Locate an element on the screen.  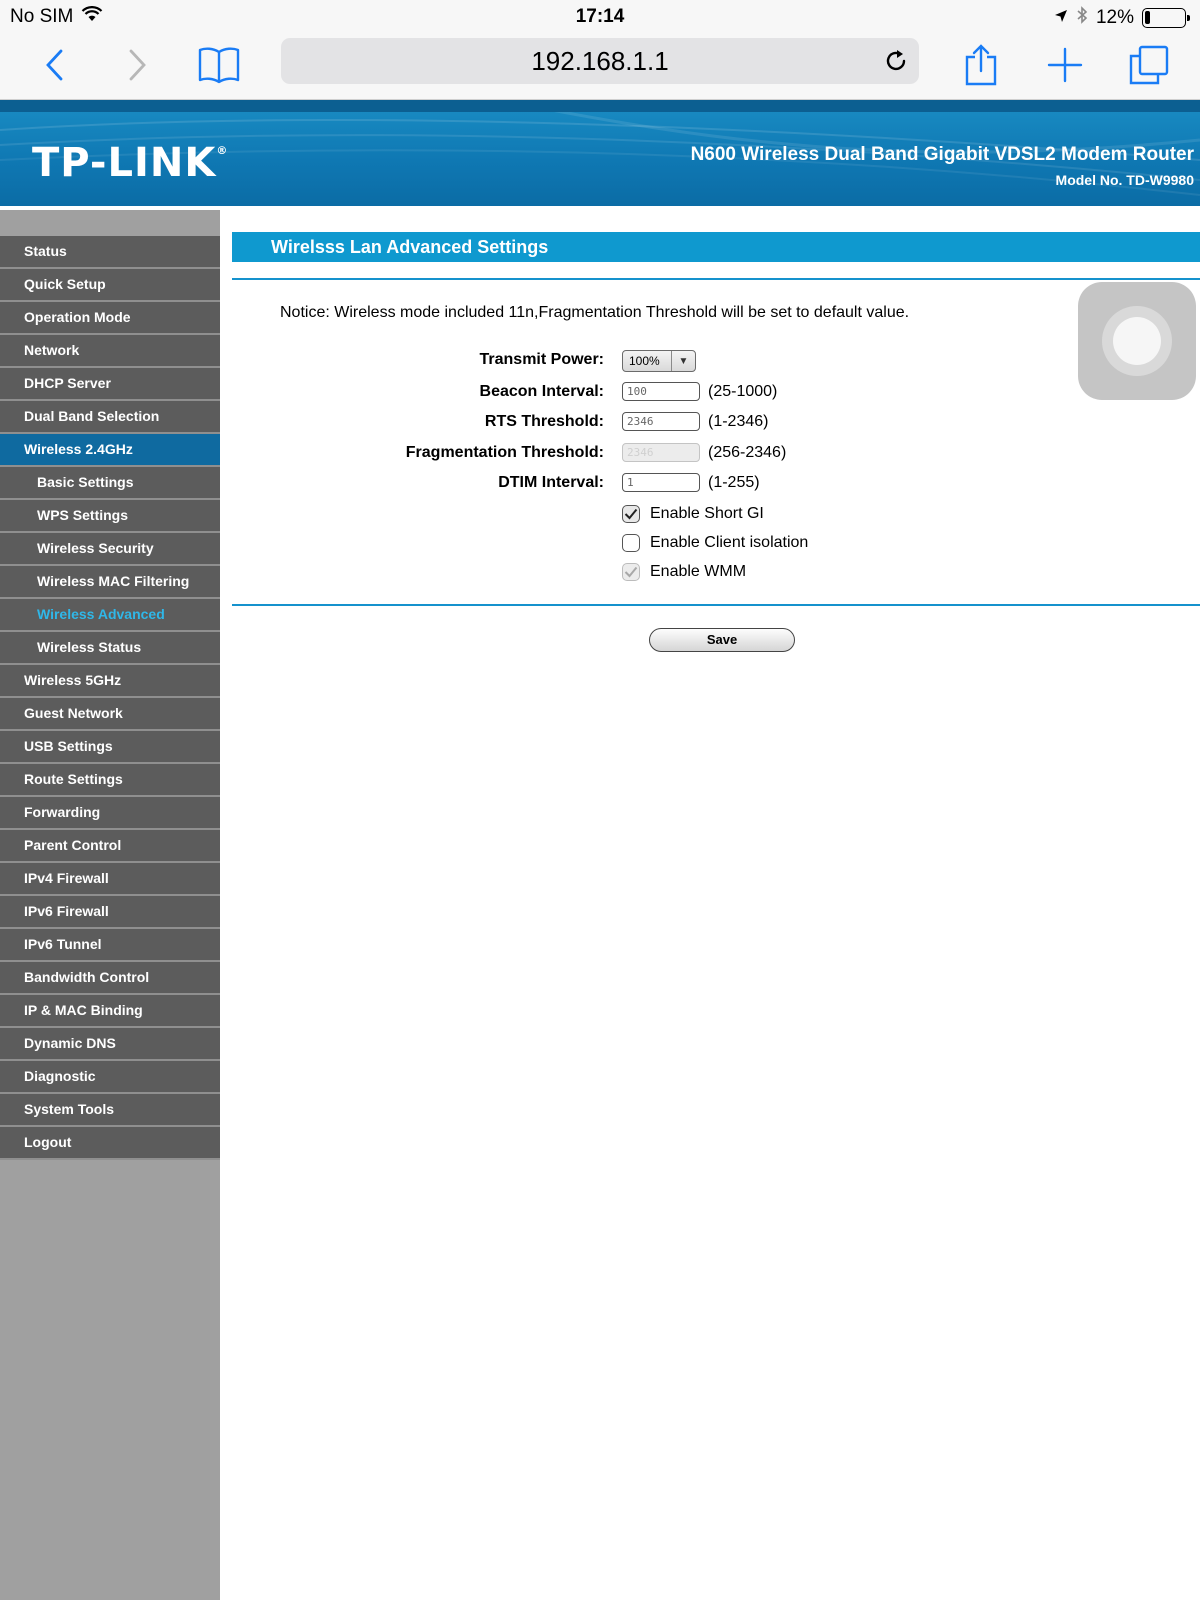
fragmentation-threshold-input: 2346 is located at coordinates (661, 452).